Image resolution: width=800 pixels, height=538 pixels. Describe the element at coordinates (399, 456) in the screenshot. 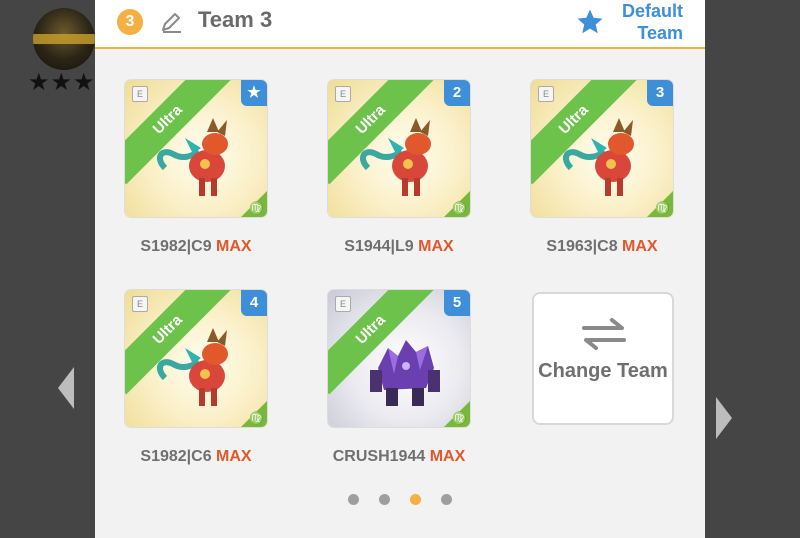

I see `creature-name-5: CRUSH1944 MAX` at that location.